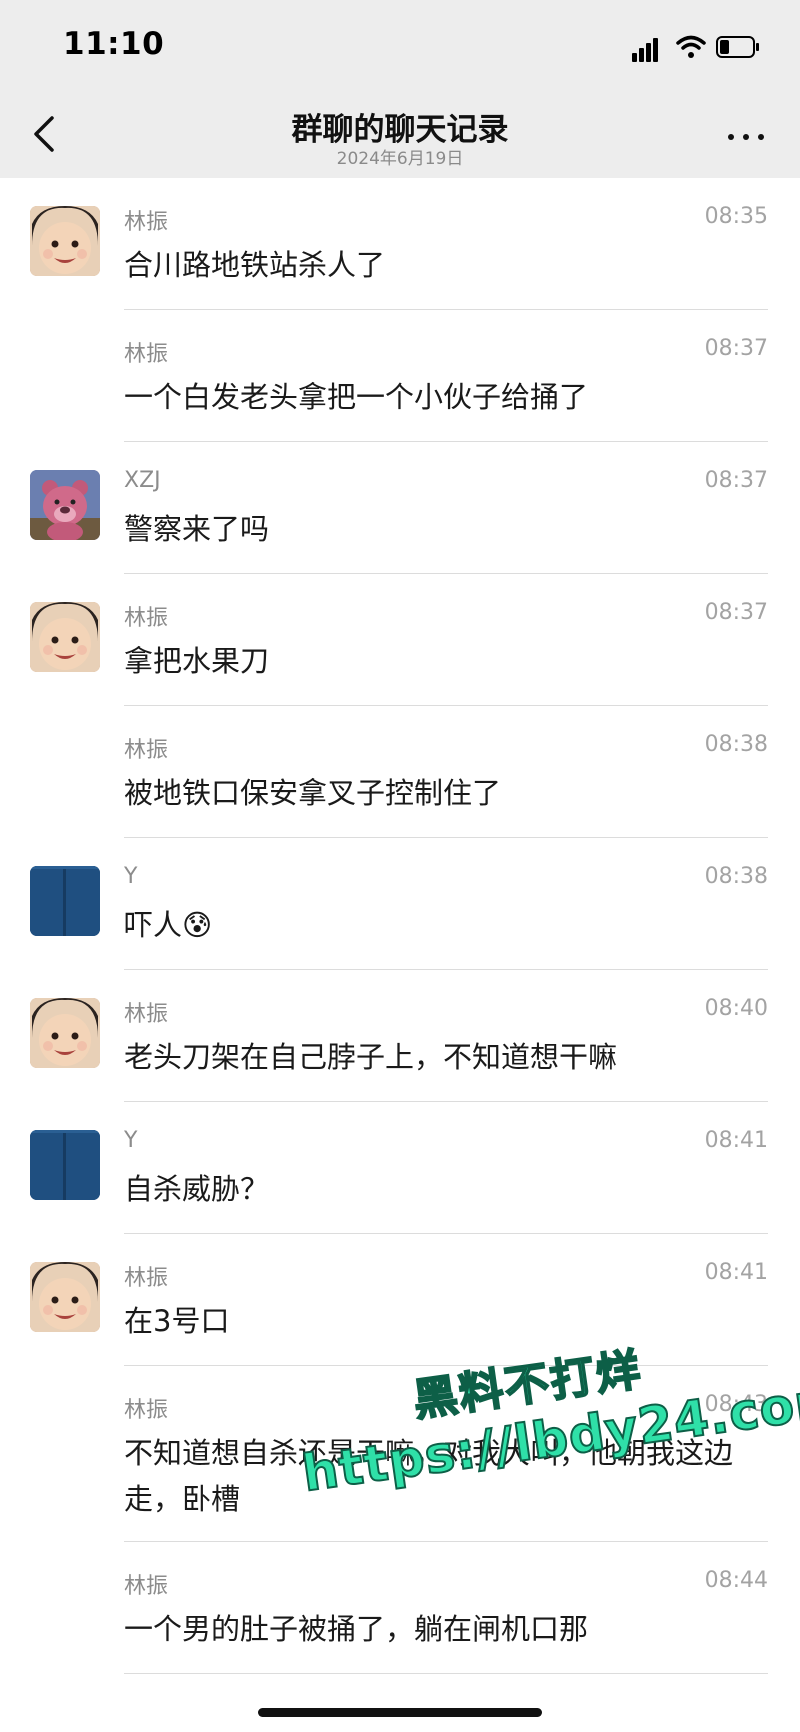 This screenshot has height=1732, width=800. I want to click on message-text: 老头刀架在自己脖子上，不知道想干嘛, so click(371, 1057).